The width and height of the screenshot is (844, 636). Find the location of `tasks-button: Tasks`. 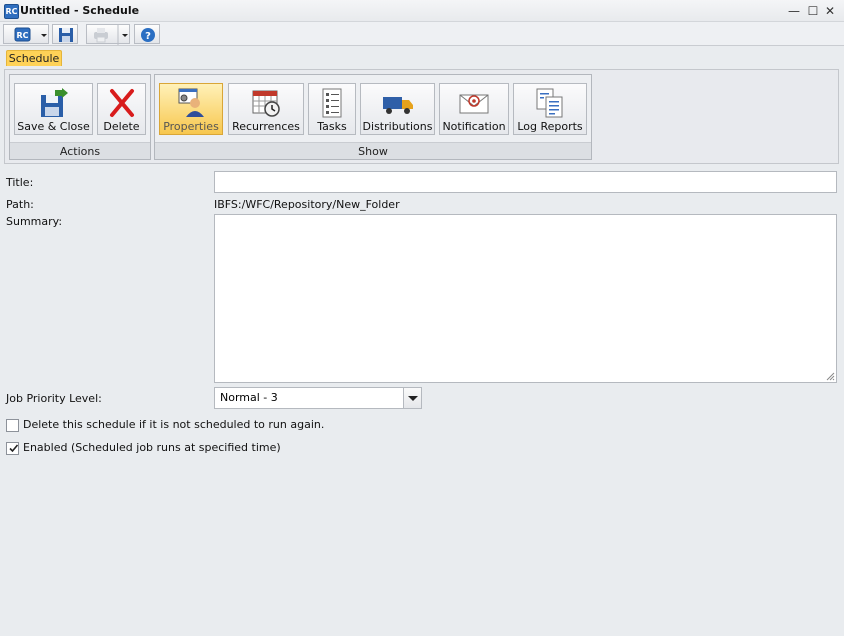

tasks-button: Tasks is located at coordinates (332, 109).